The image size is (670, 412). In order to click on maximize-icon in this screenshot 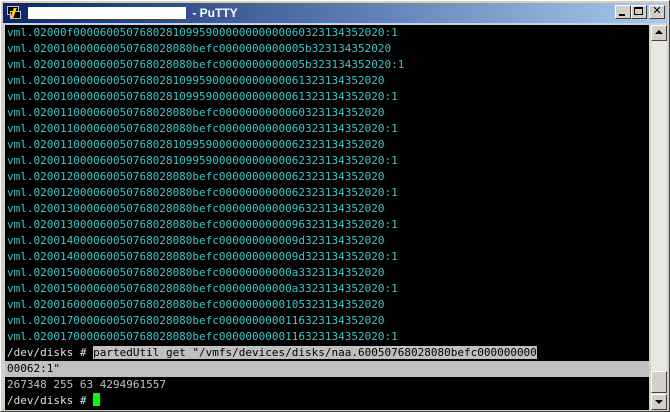, I will do `click(638, 11)`.